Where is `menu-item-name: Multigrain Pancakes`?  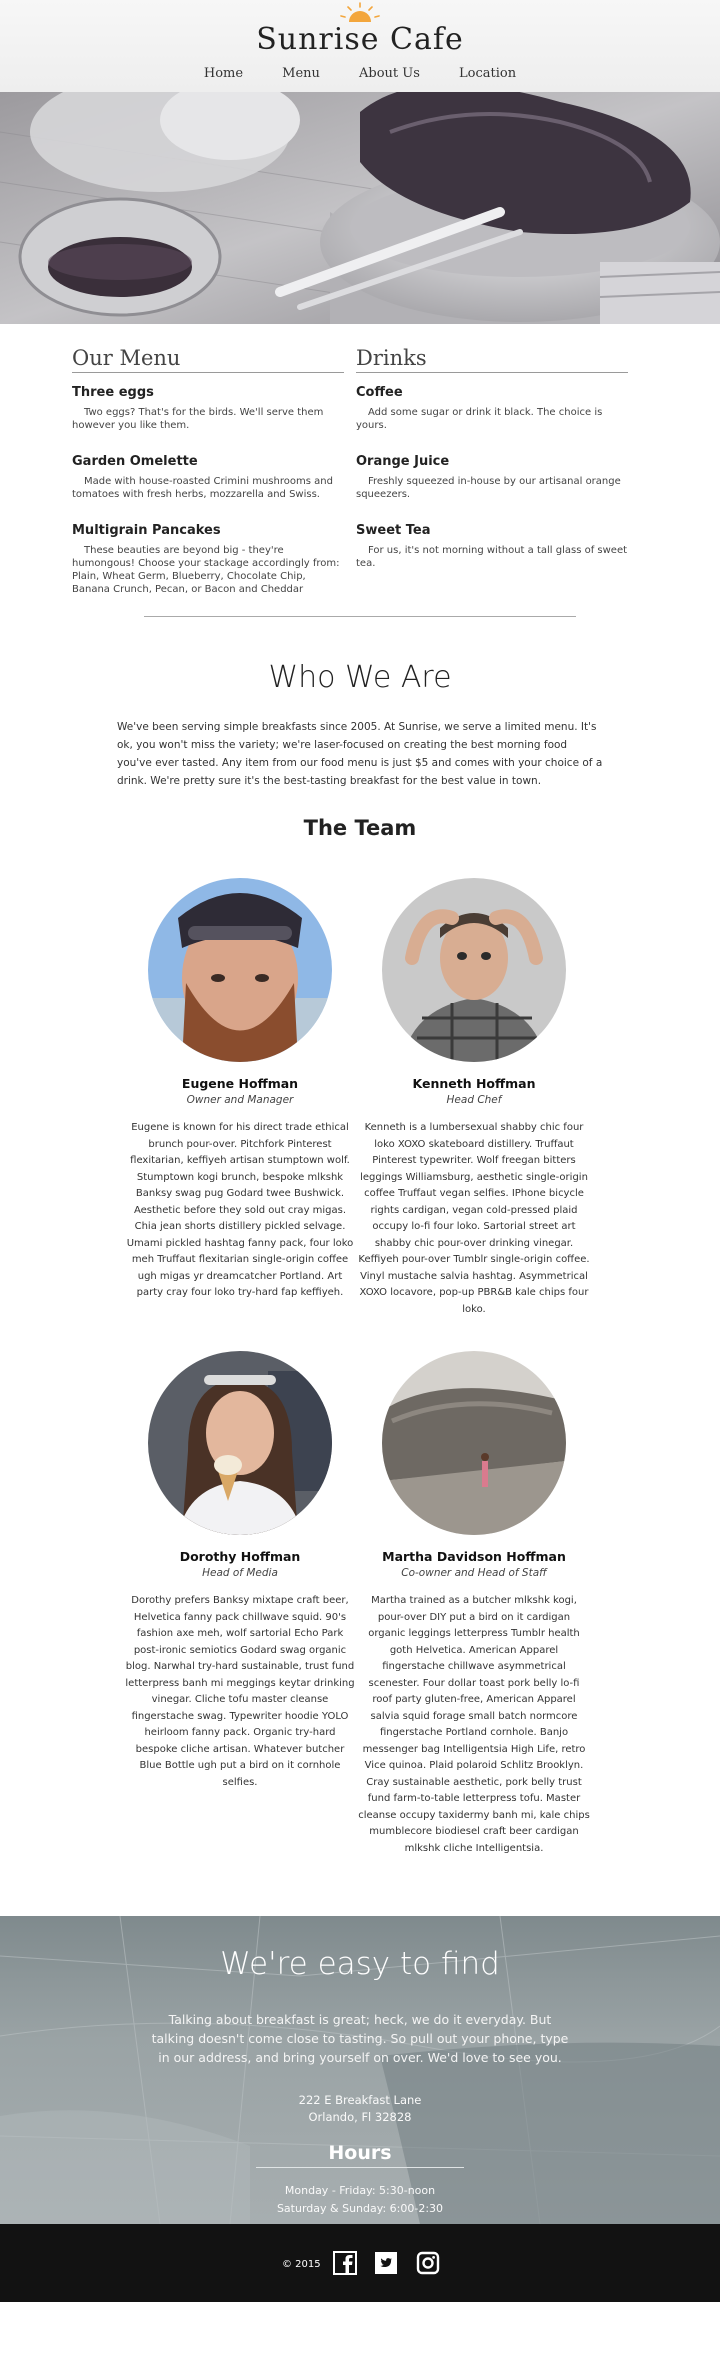
menu-item-name: Multigrain Pancakes is located at coordinates (146, 530).